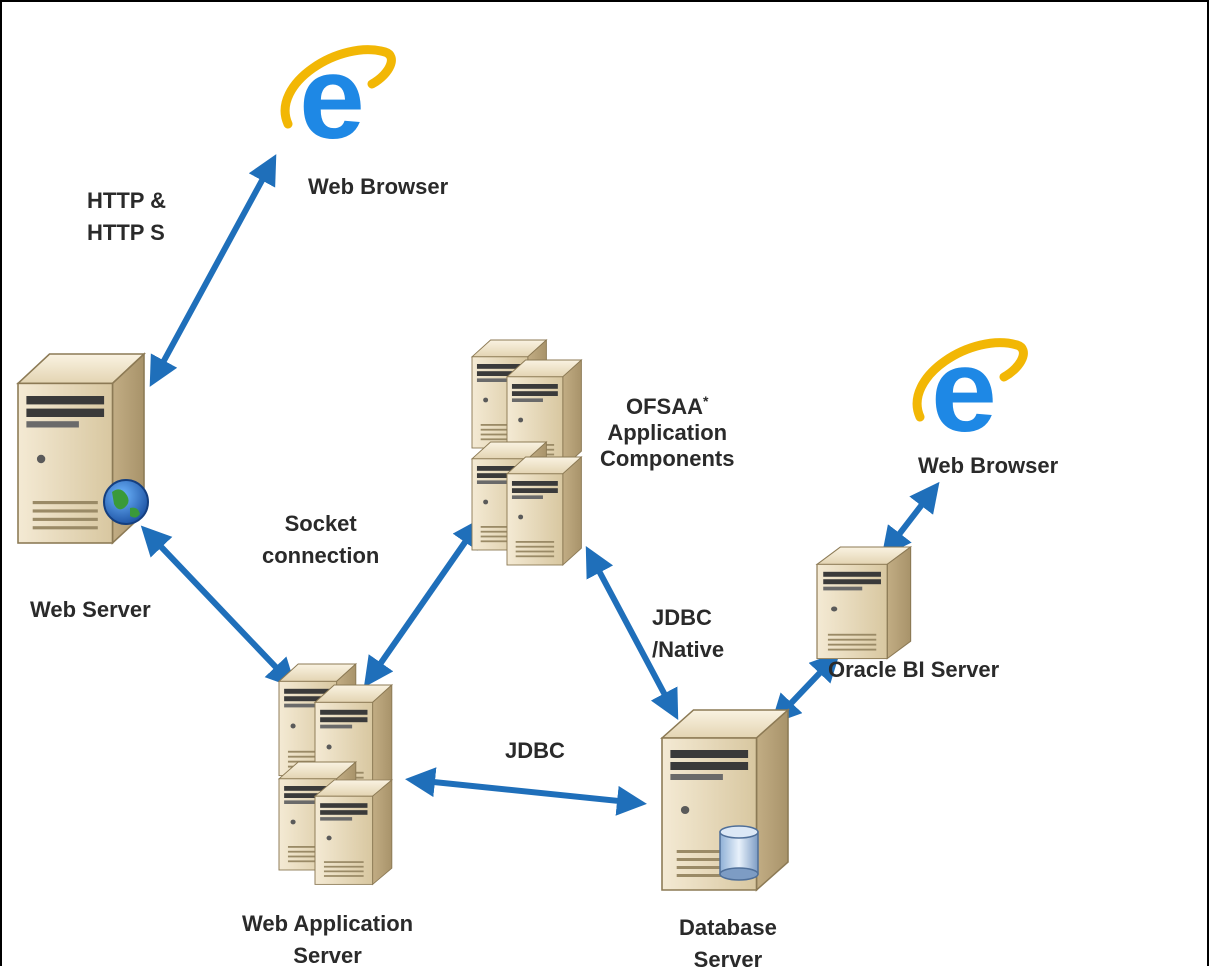 Image resolution: width=1209 pixels, height=976 pixels. I want to click on web-browser-top-label: Web Browser, so click(378, 186).